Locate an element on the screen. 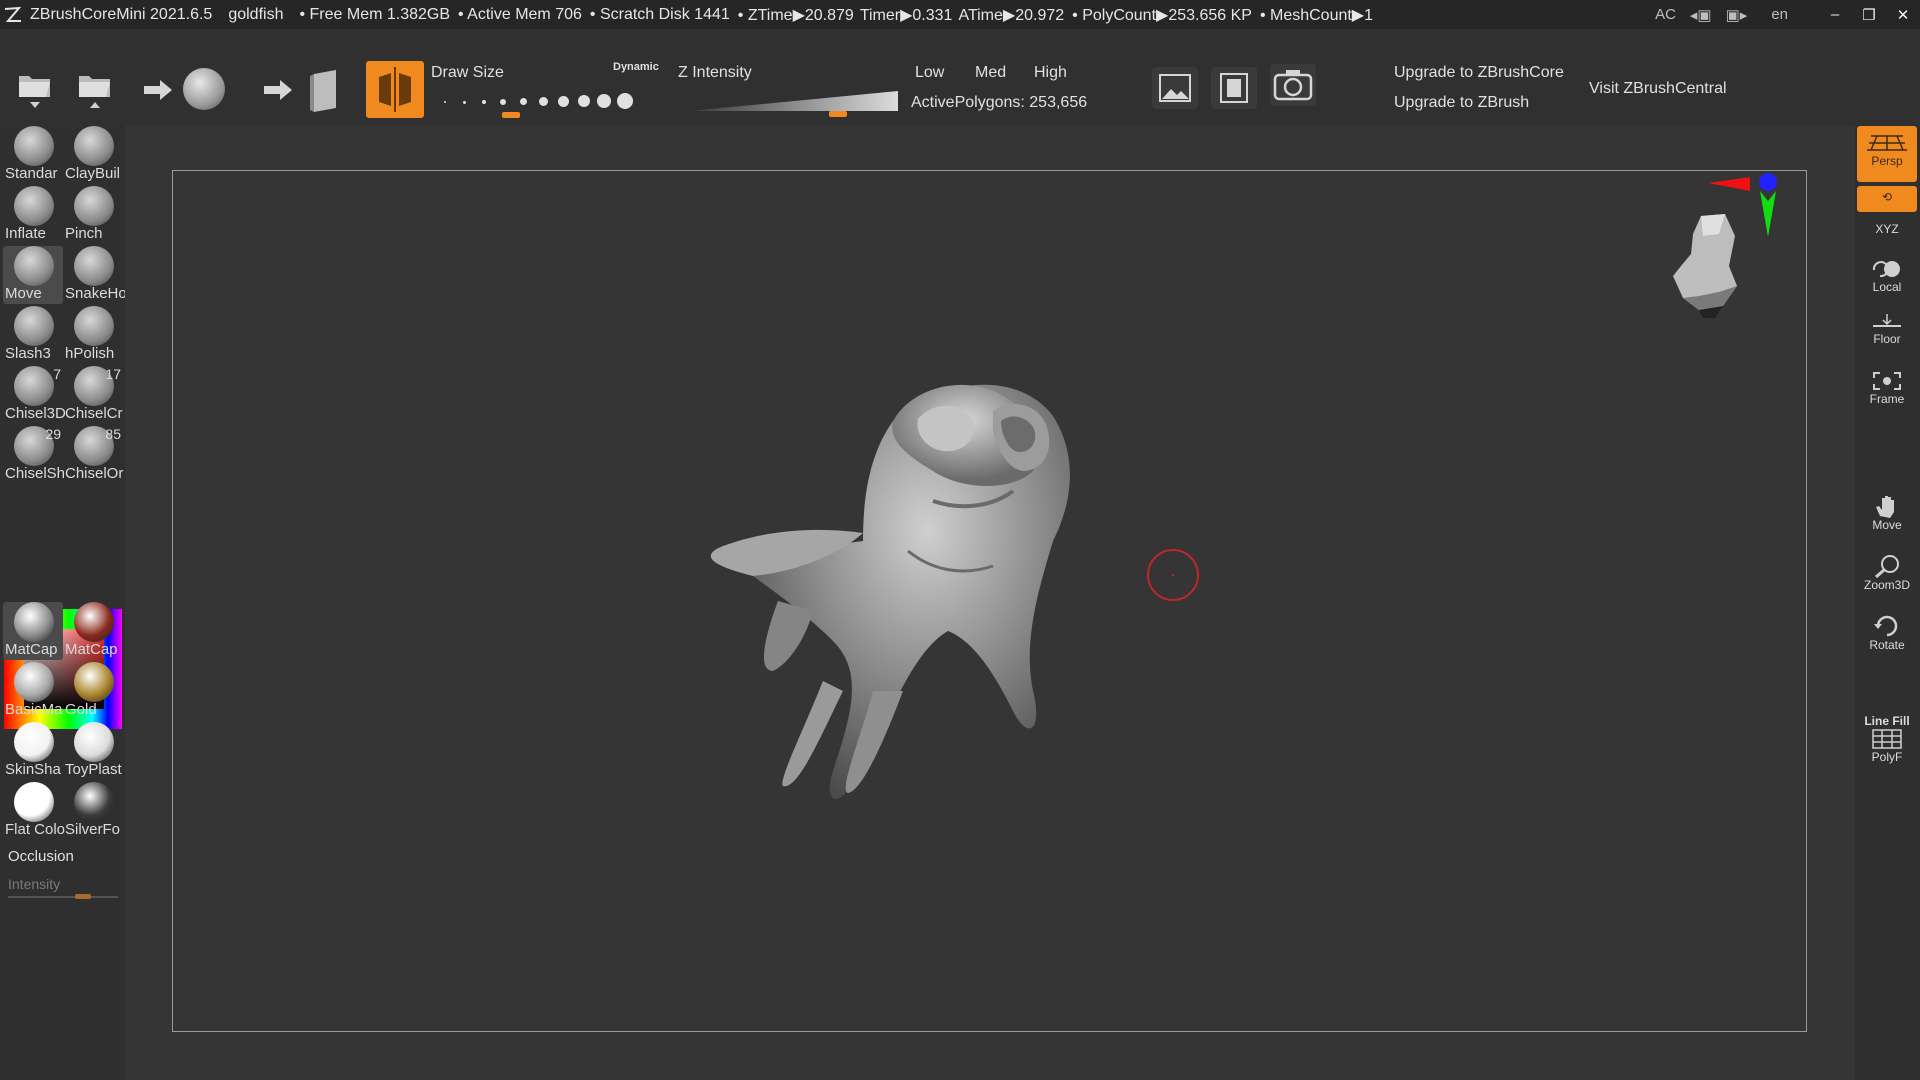  bpr-render-button is located at coordinates (1175, 88).